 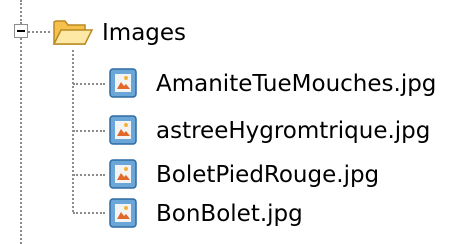 I want to click on file-label: BoletPiedRouge.jpg, so click(x=268, y=175).